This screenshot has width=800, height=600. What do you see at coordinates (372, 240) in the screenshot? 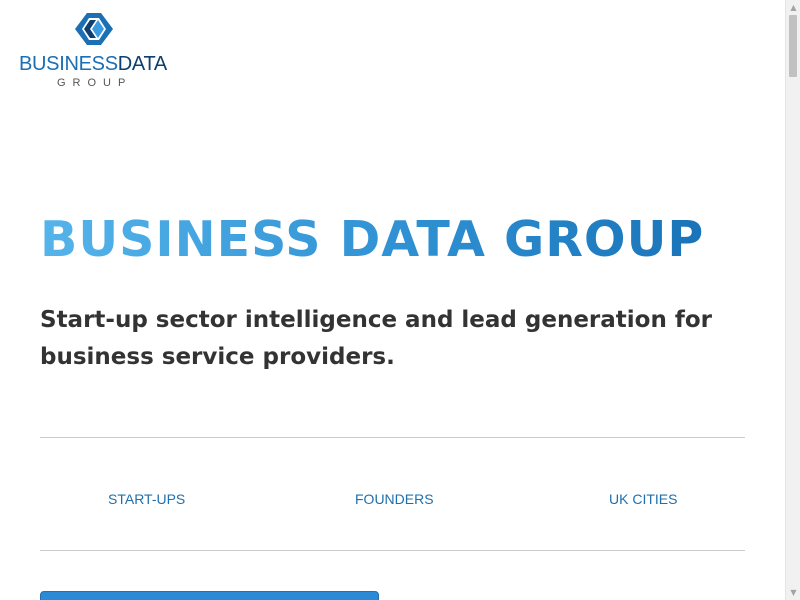
I see `hero-title: BUSINESS DATA GROUP` at bounding box center [372, 240].